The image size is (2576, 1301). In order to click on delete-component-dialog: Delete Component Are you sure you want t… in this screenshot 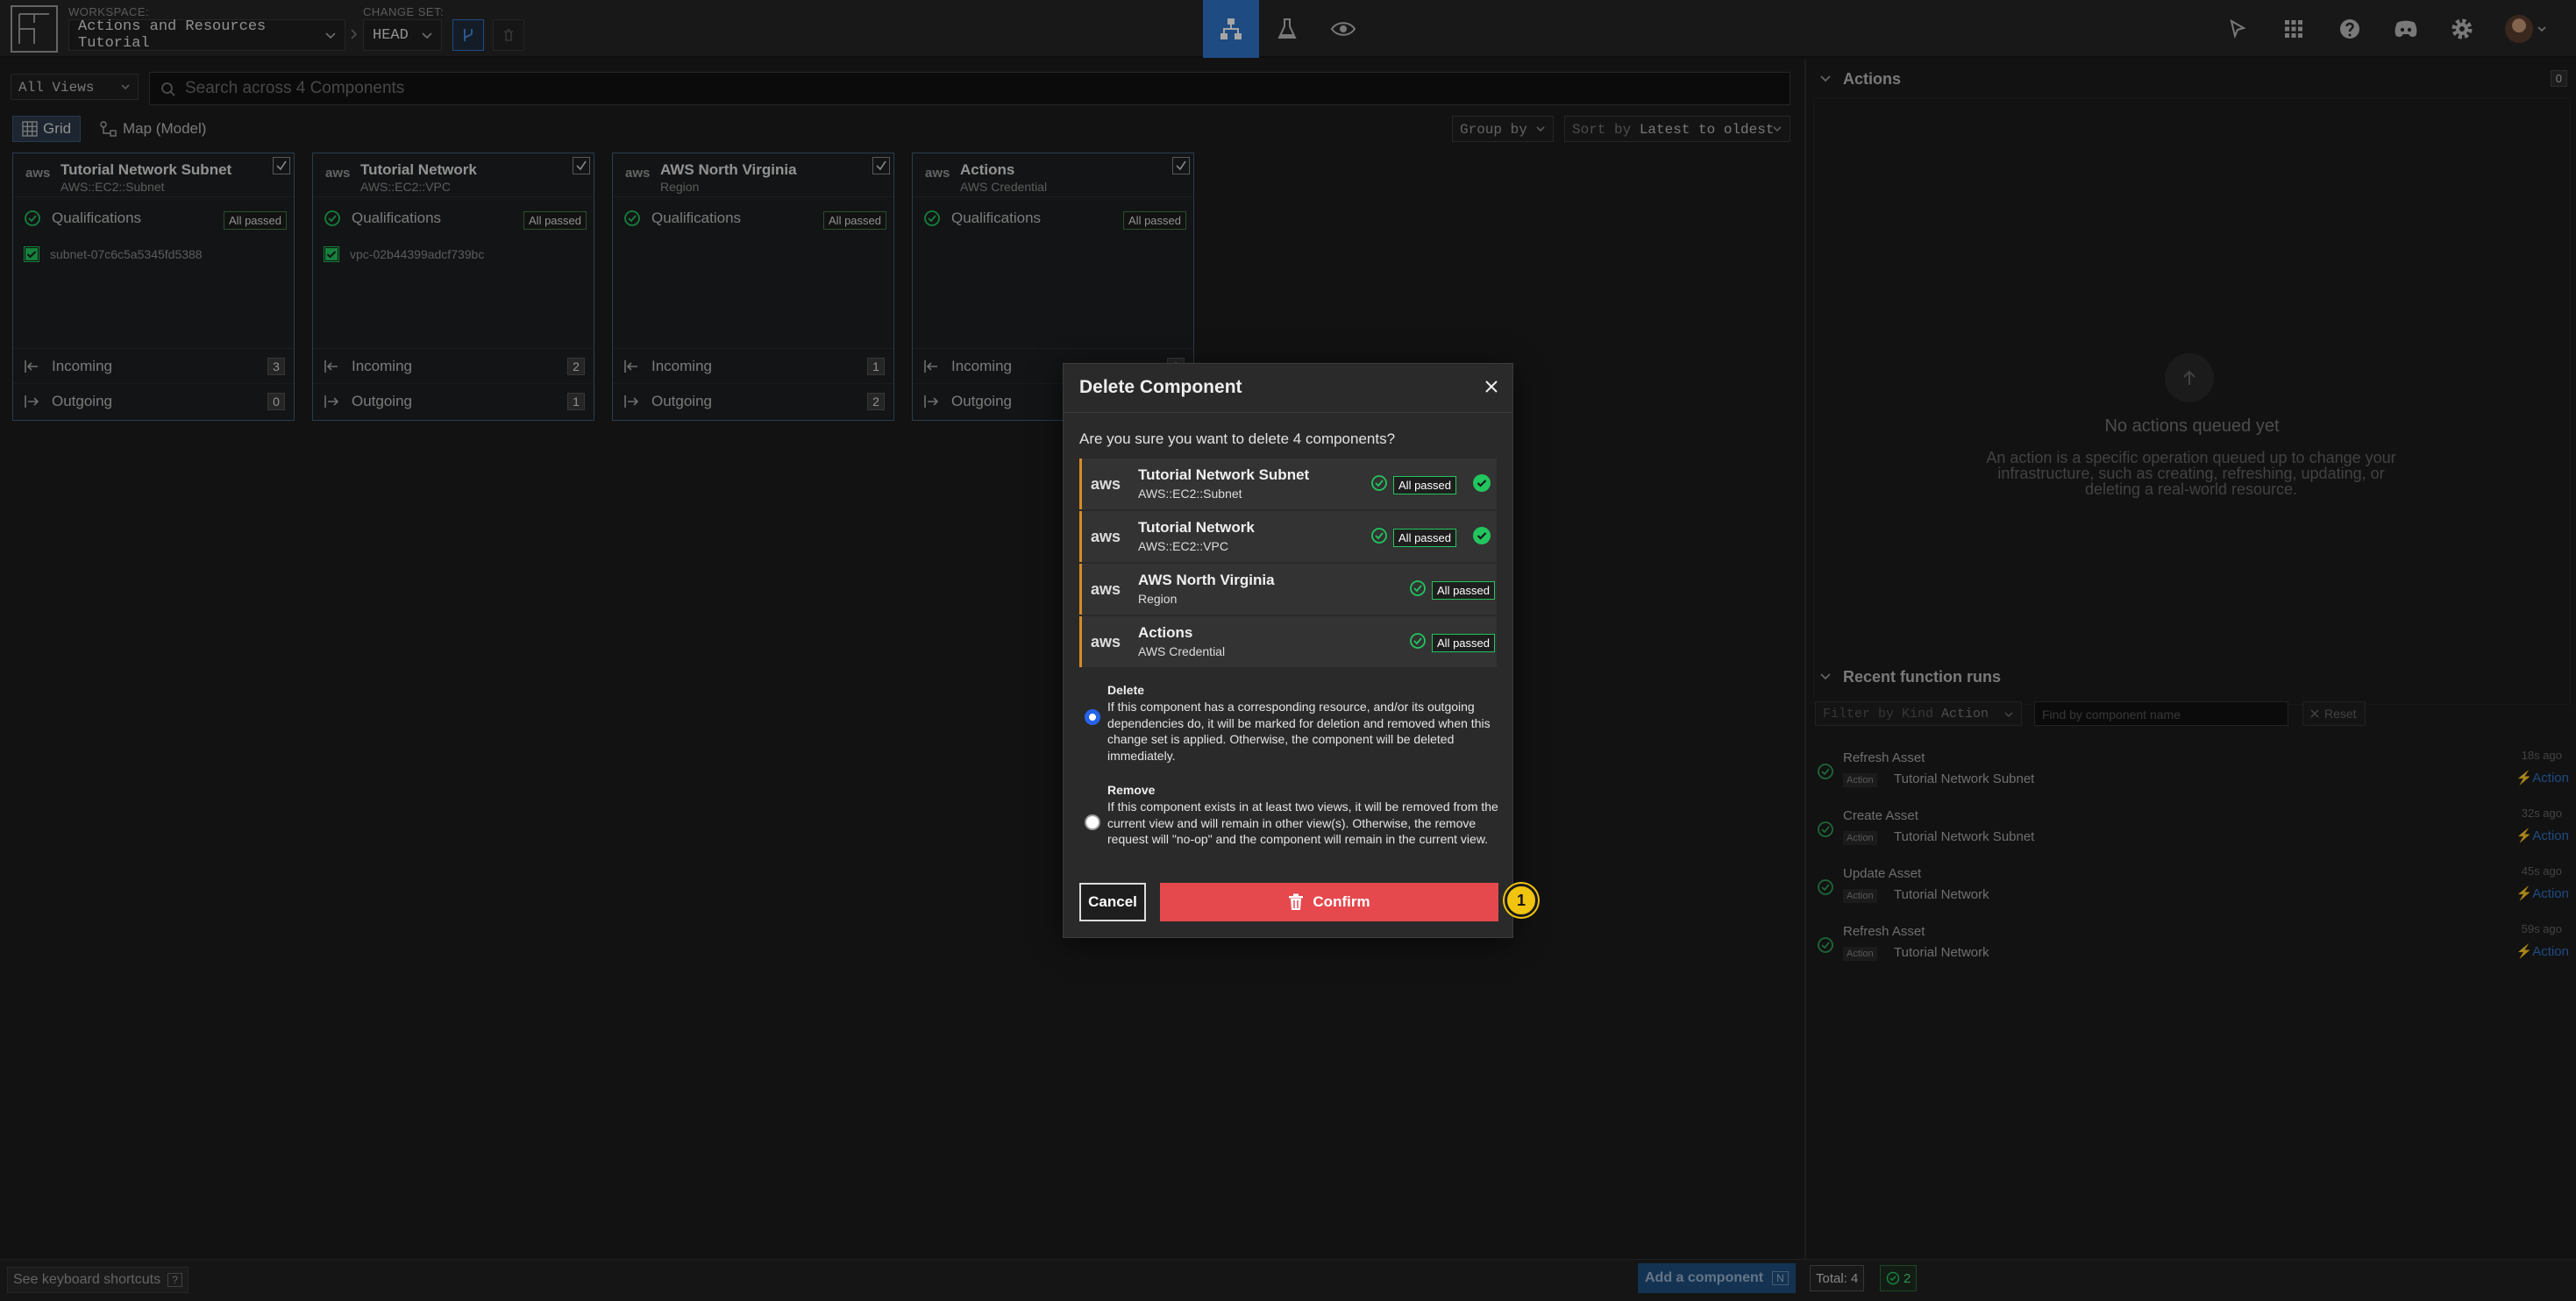, I will do `click(1288, 650)`.